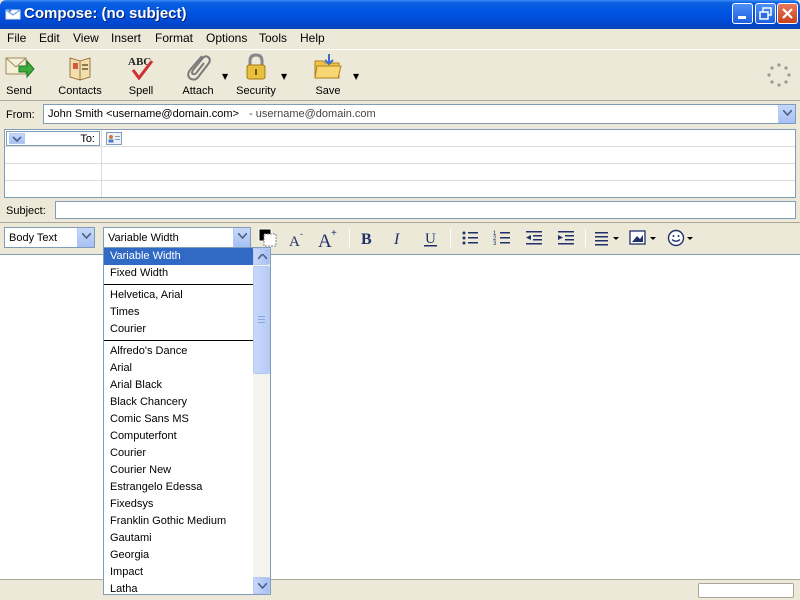 The height and width of the screenshot is (600, 800). What do you see at coordinates (126, 38) in the screenshot?
I see `menu-insert: Insert` at bounding box center [126, 38].